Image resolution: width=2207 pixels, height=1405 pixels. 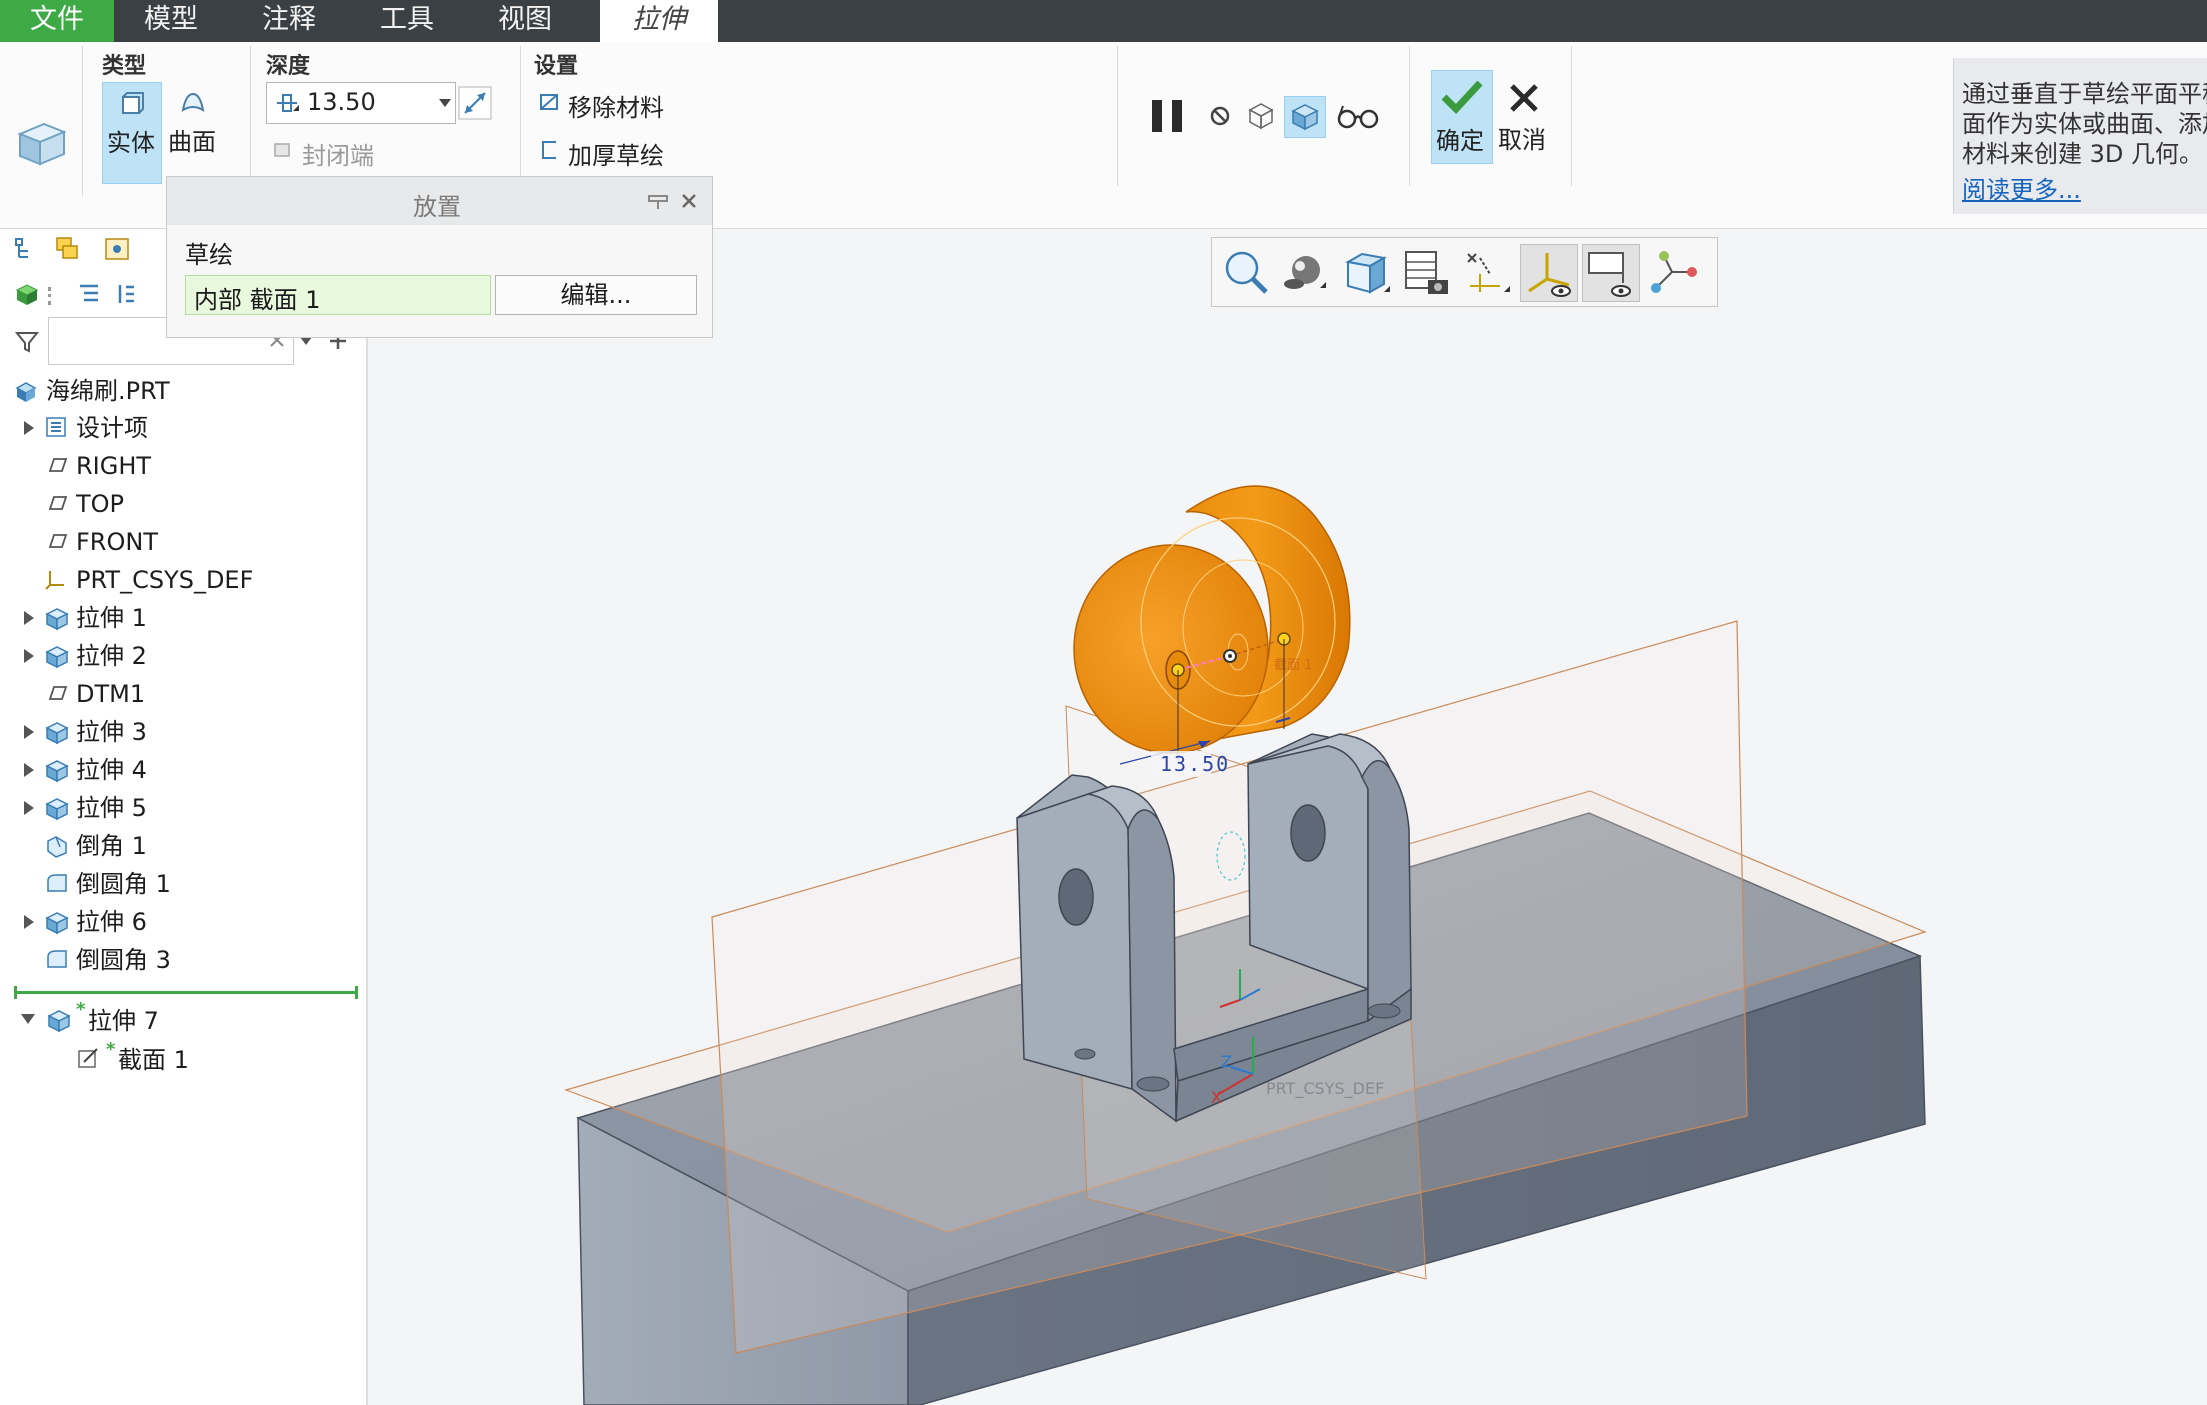 What do you see at coordinates (57, 959) in the screenshot?
I see `round-icon` at bounding box center [57, 959].